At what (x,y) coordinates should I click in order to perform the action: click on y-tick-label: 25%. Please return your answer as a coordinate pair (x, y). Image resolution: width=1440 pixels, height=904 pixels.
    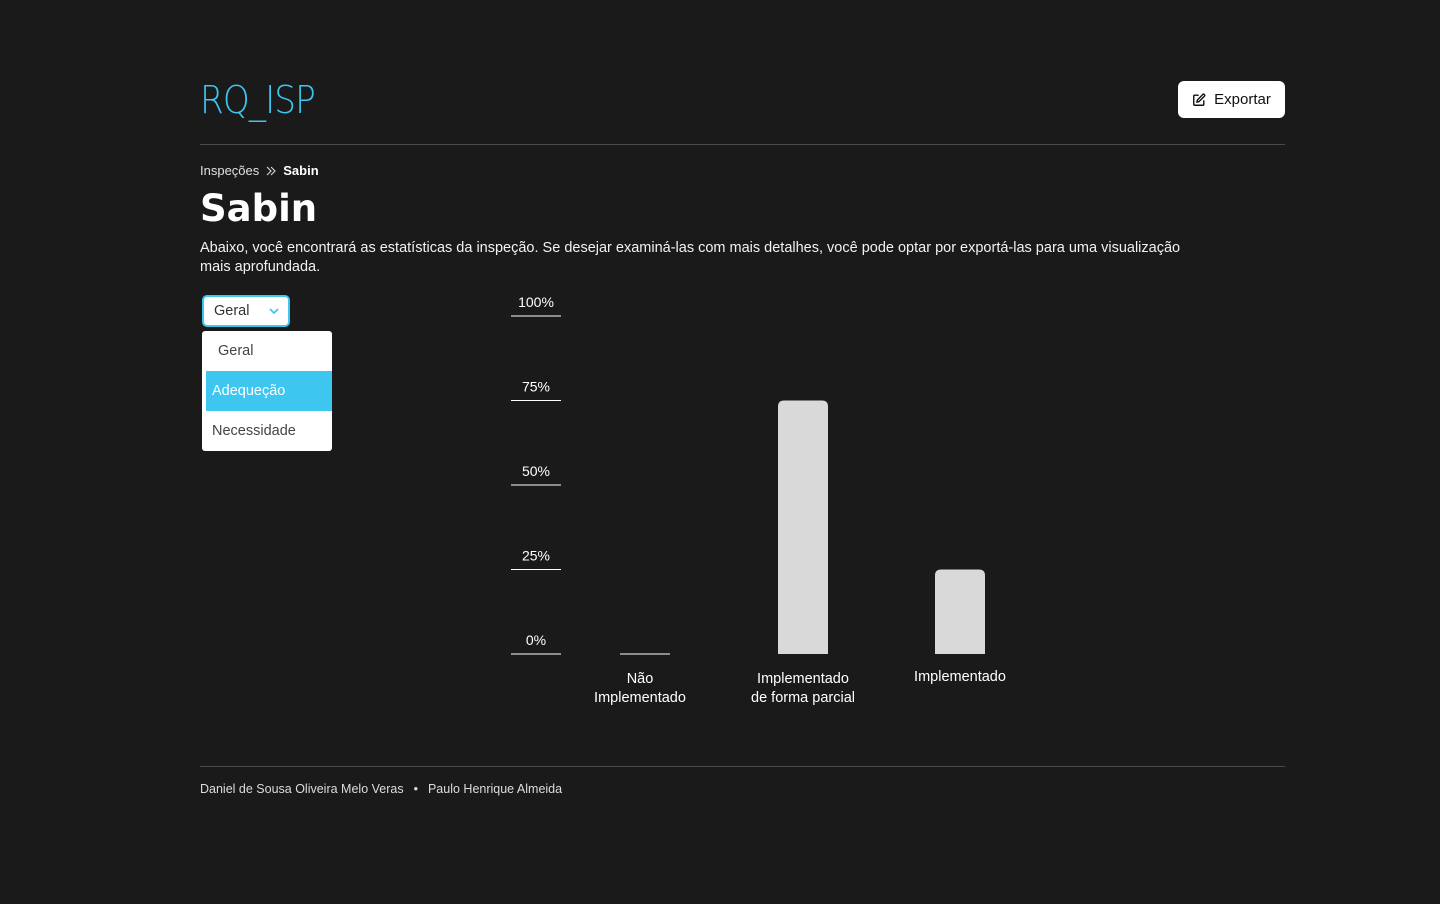
    Looking at the image, I should click on (536, 556).